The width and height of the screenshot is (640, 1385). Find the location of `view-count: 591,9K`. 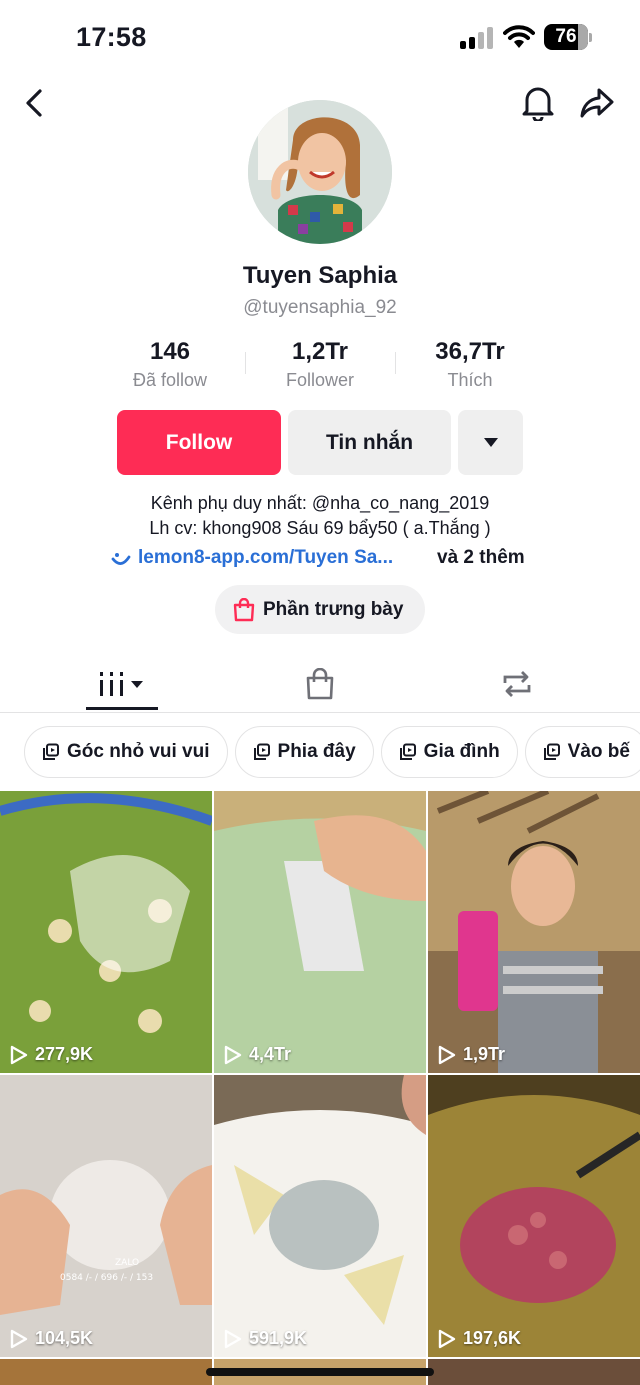

view-count: 591,9K is located at coordinates (265, 1338).